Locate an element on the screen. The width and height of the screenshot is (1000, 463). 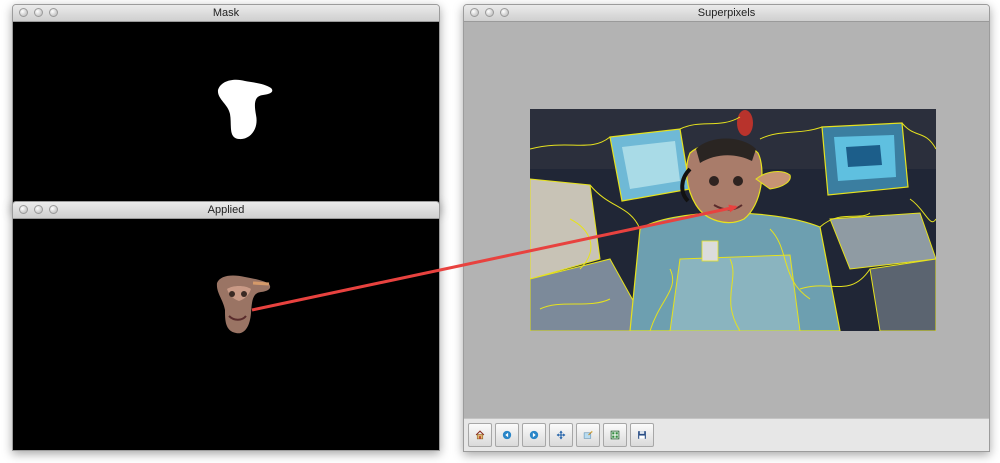
window-title: Superpixels is located at coordinates (726, 13).